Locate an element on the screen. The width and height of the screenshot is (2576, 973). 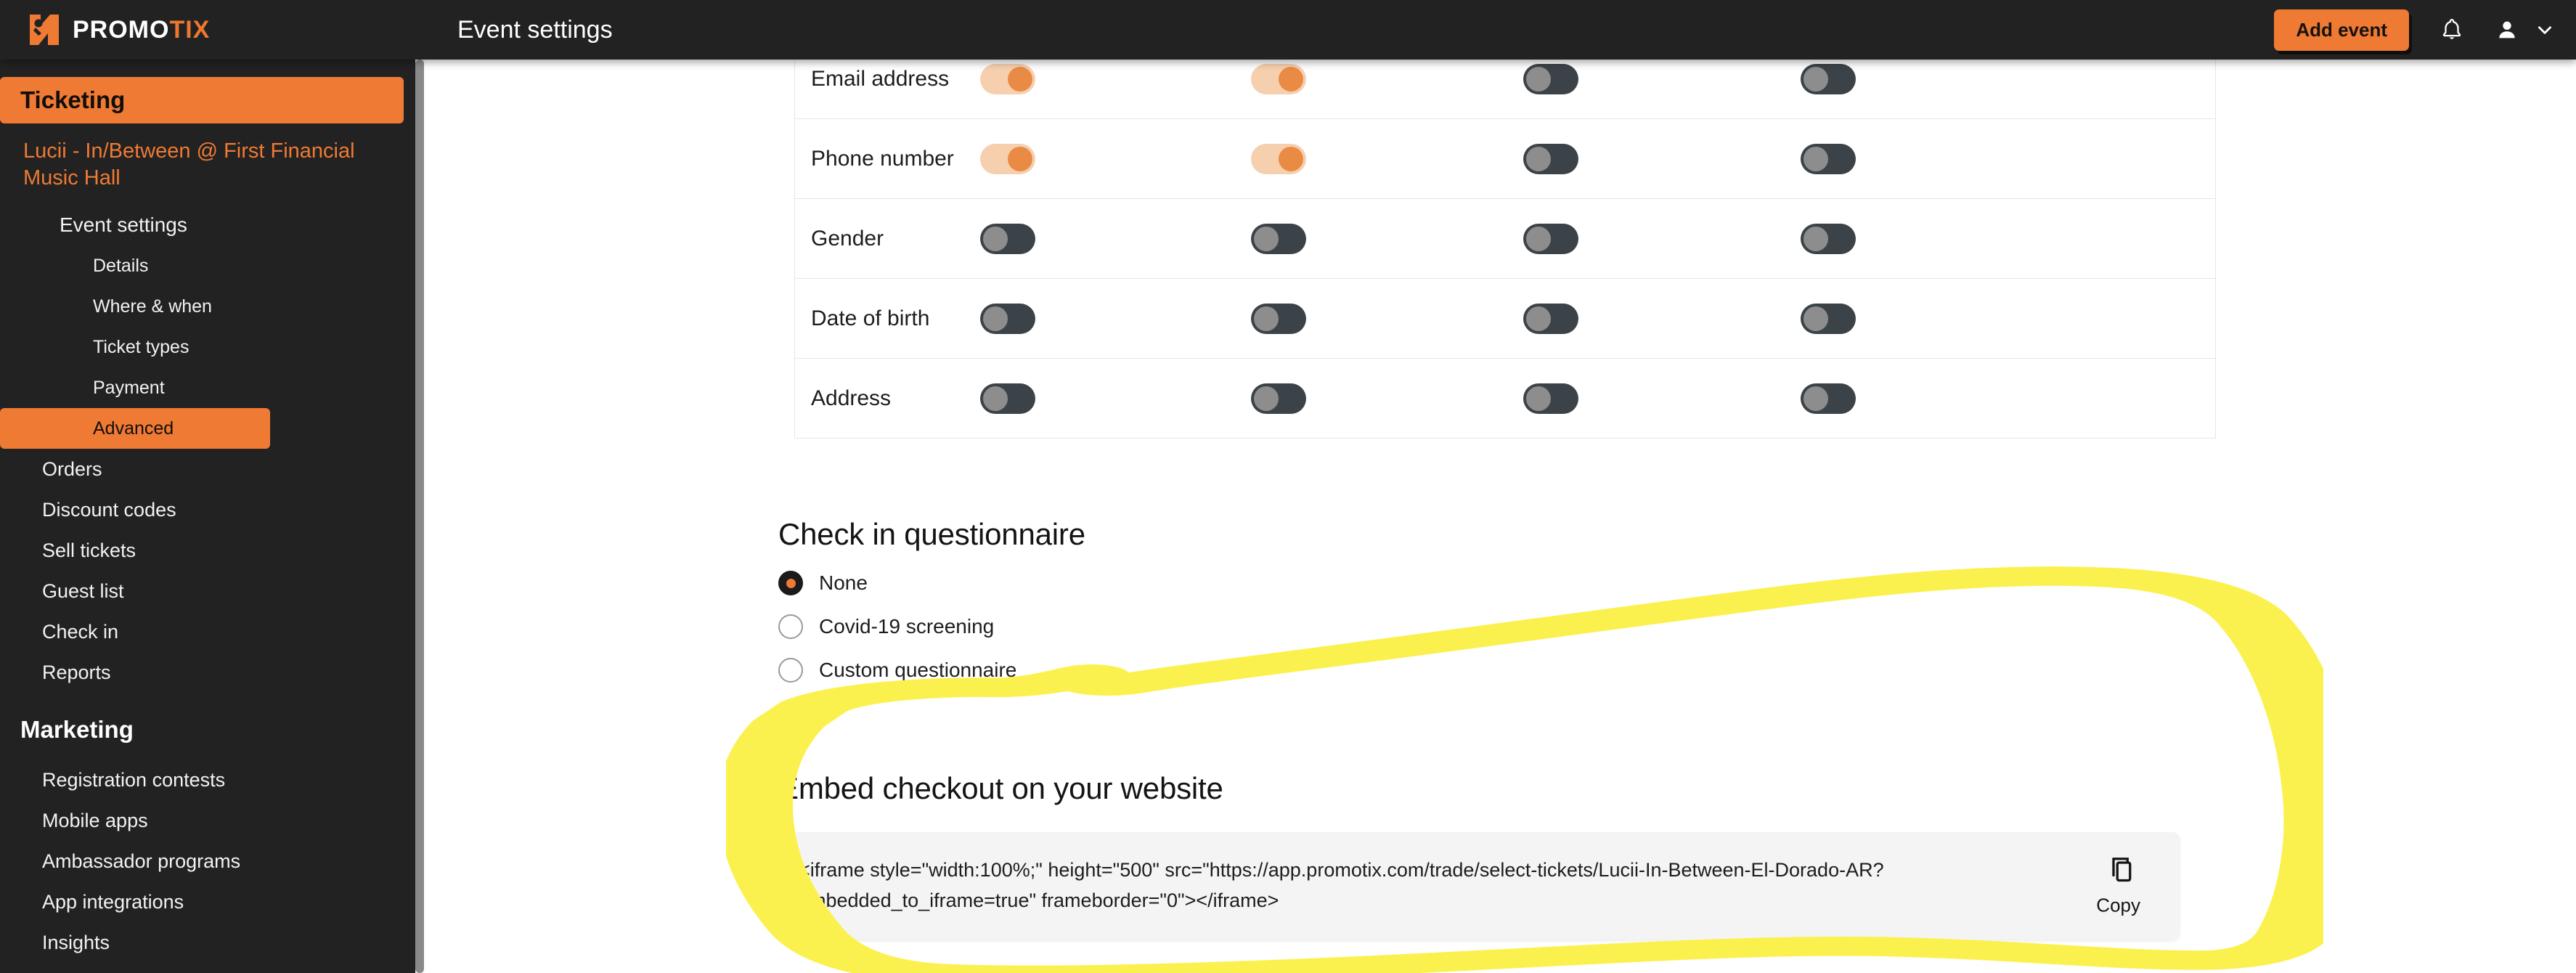
copy-button: Copy is located at coordinates (2118, 886).